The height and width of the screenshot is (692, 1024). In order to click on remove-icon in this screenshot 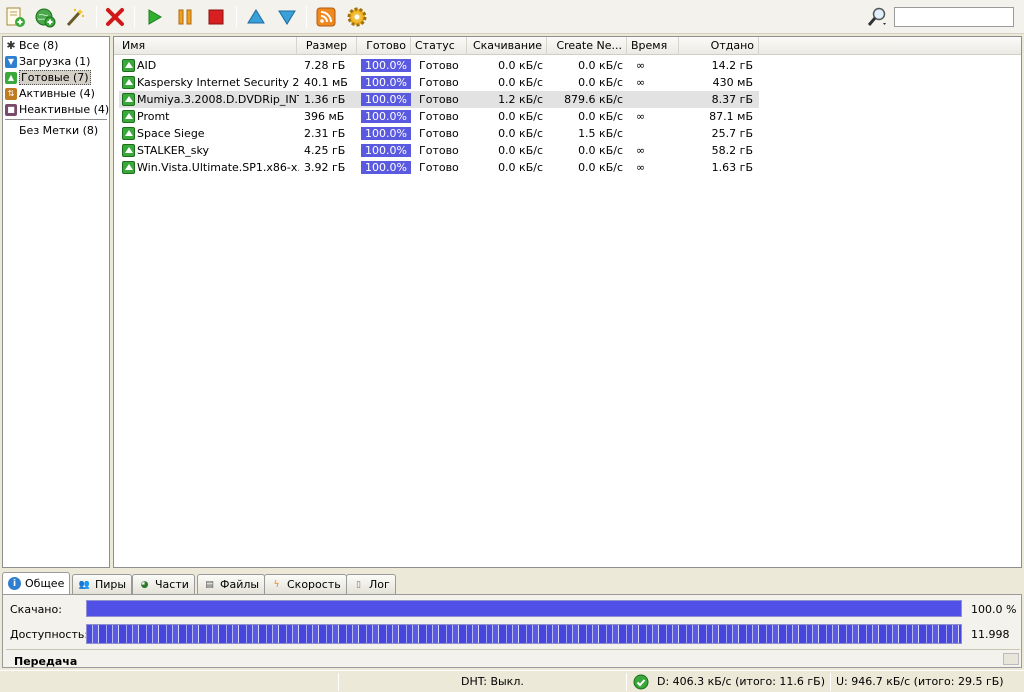, I will do `click(115, 17)`.